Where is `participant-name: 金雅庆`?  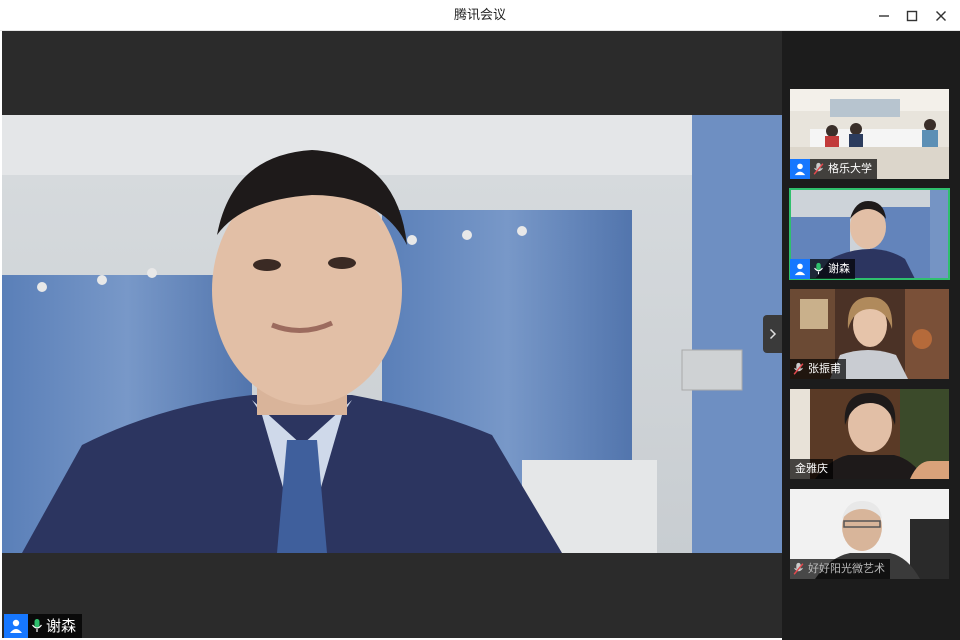
participant-name: 金雅庆 is located at coordinates (811, 468).